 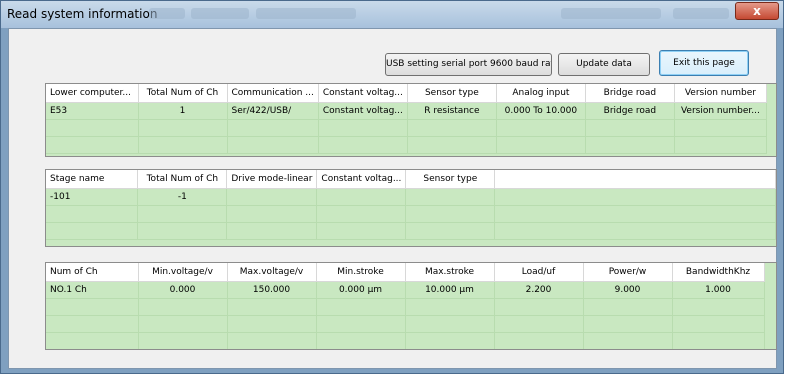 What do you see at coordinates (704, 63) in the screenshot?
I see `exit-page-button: Exit this page` at bounding box center [704, 63].